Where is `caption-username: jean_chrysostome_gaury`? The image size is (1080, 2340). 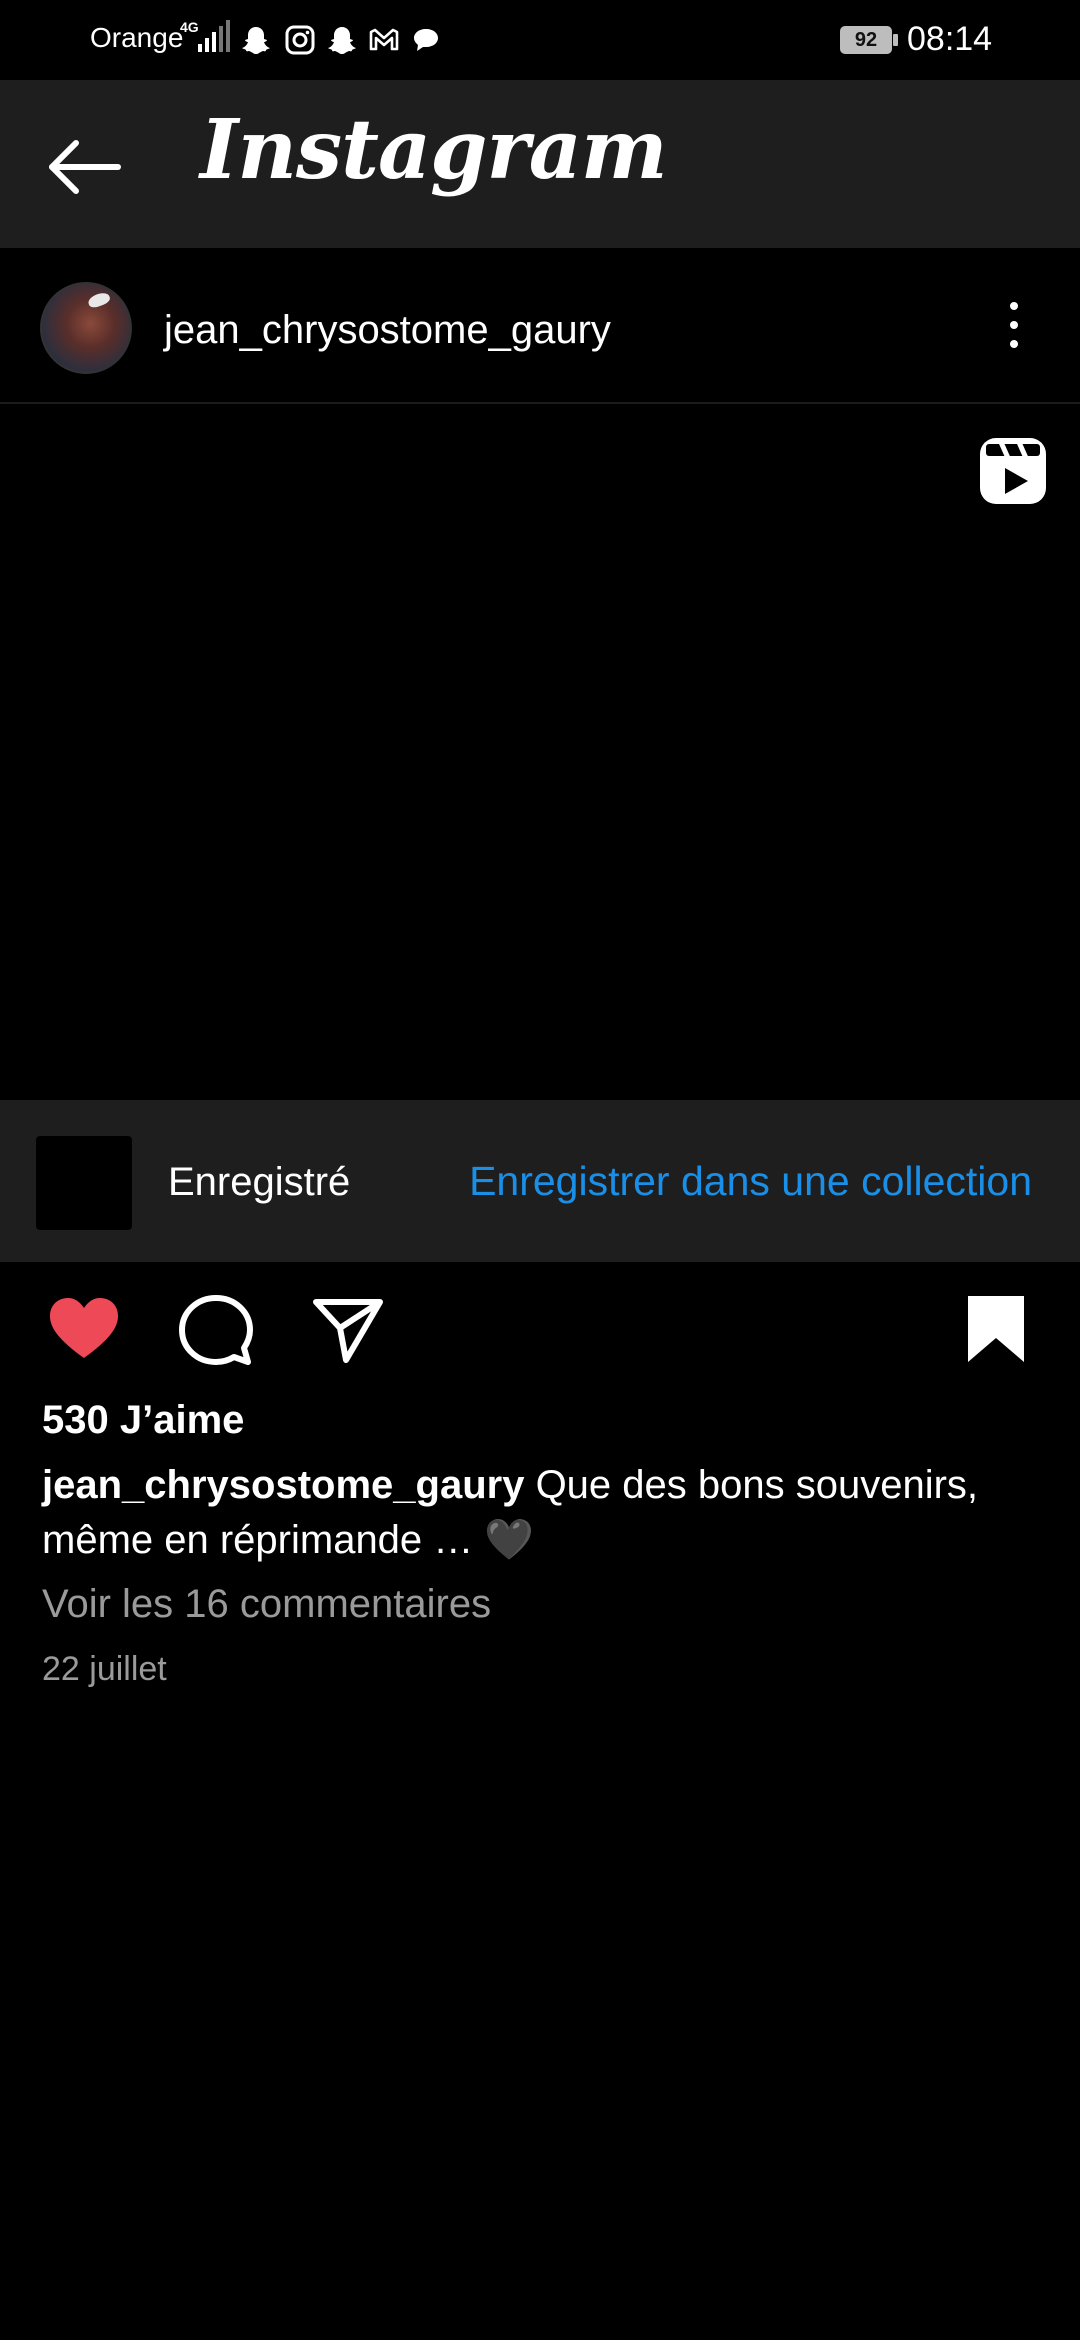
caption-username: jean_chrysostome_gaury is located at coordinates (283, 1485).